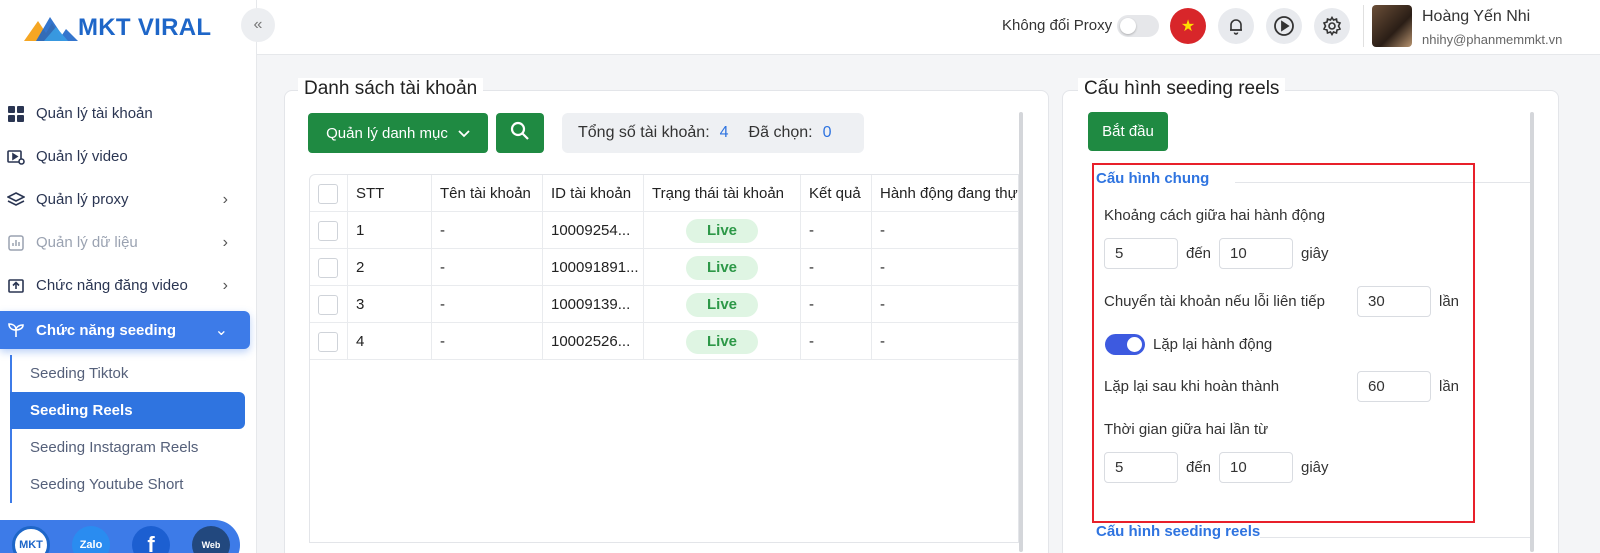 Image resolution: width=1600 pixels, height=553 pixels. I want to click on column-header: Hành động đang thự, so click(945, 193).